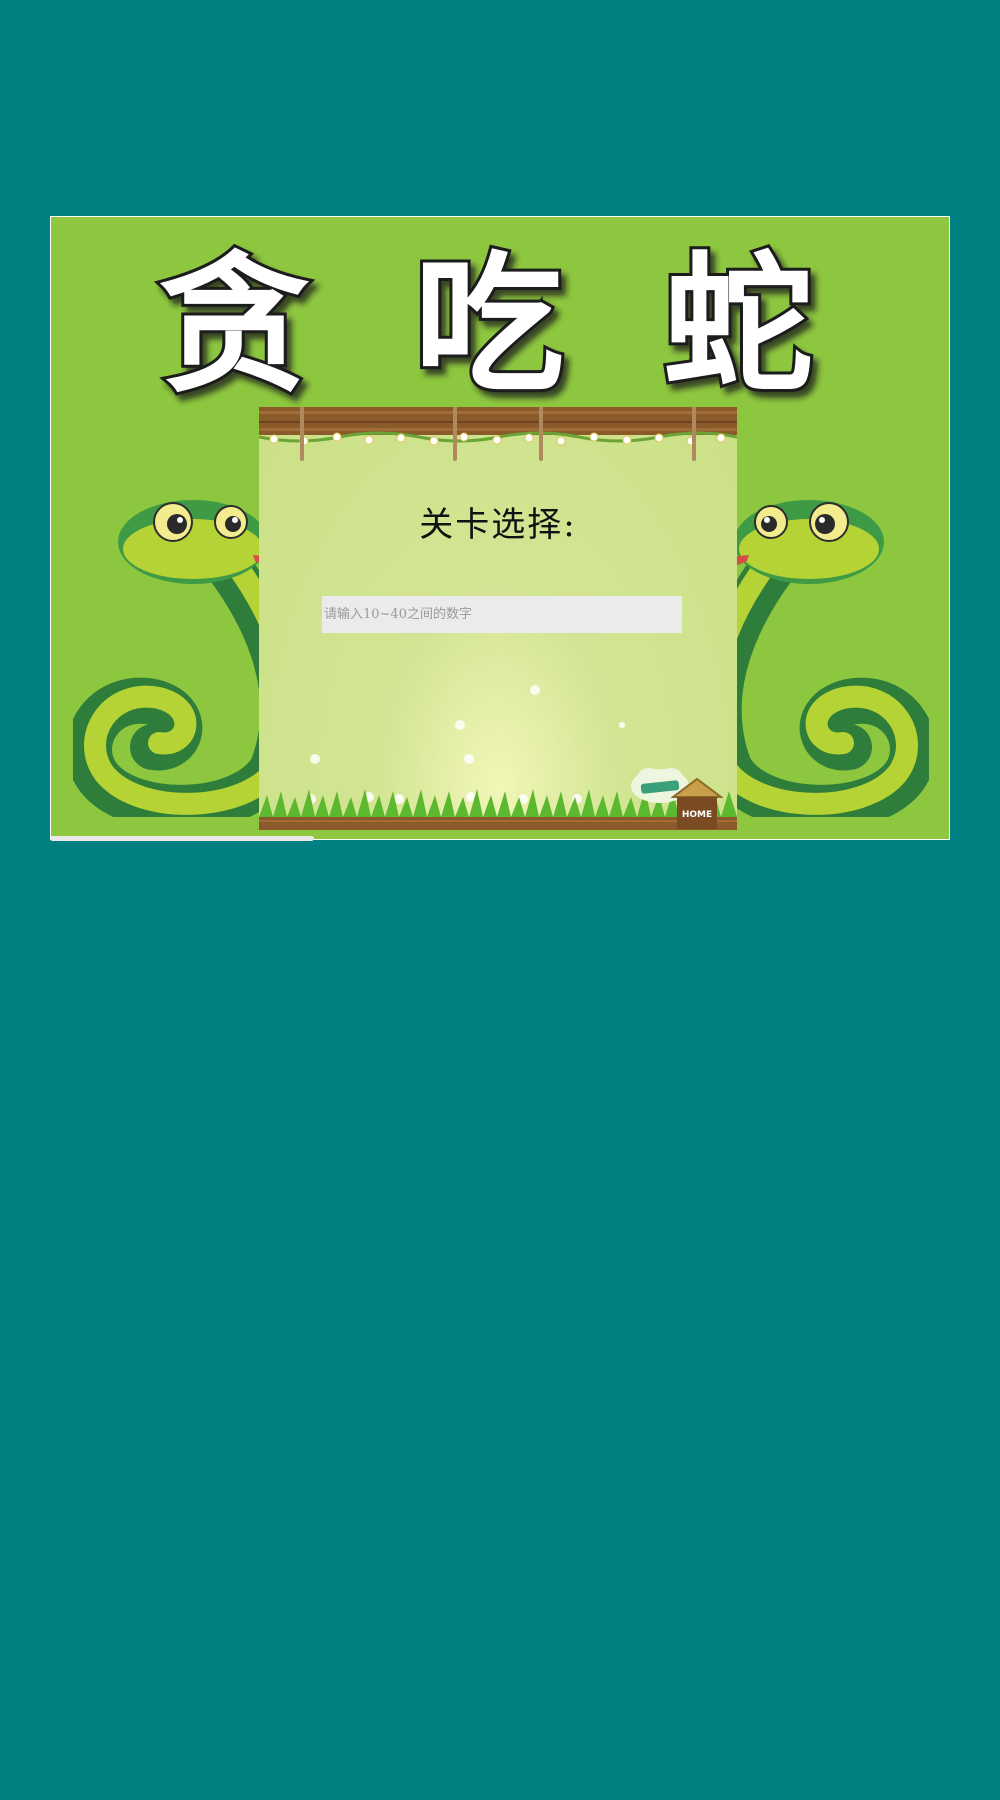  I want to click on level-number-input, so click(502, 614).